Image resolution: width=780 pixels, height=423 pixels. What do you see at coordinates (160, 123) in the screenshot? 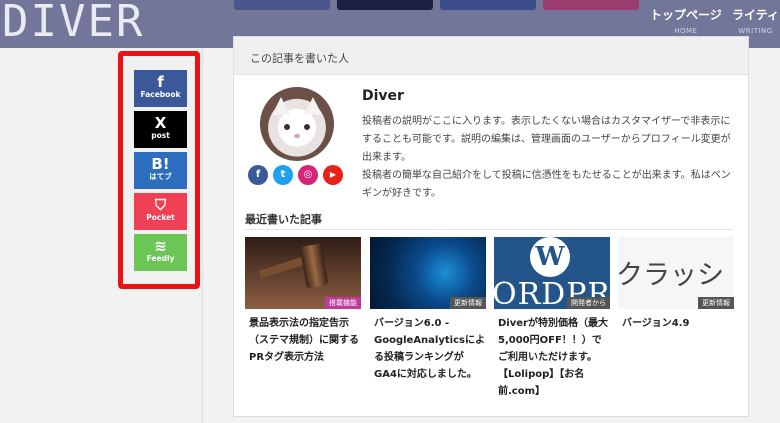
I see `x-icon: X` at bounding box center [160, 123].